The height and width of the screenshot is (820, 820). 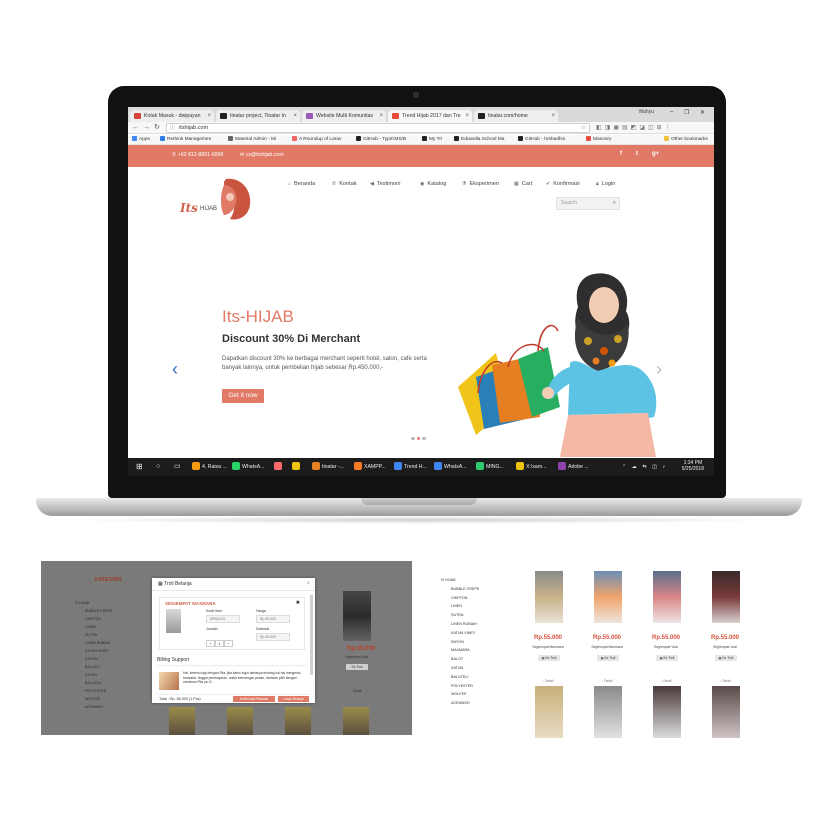 I want to click on category-item: WOLFEE, so click(x=460, y=694).